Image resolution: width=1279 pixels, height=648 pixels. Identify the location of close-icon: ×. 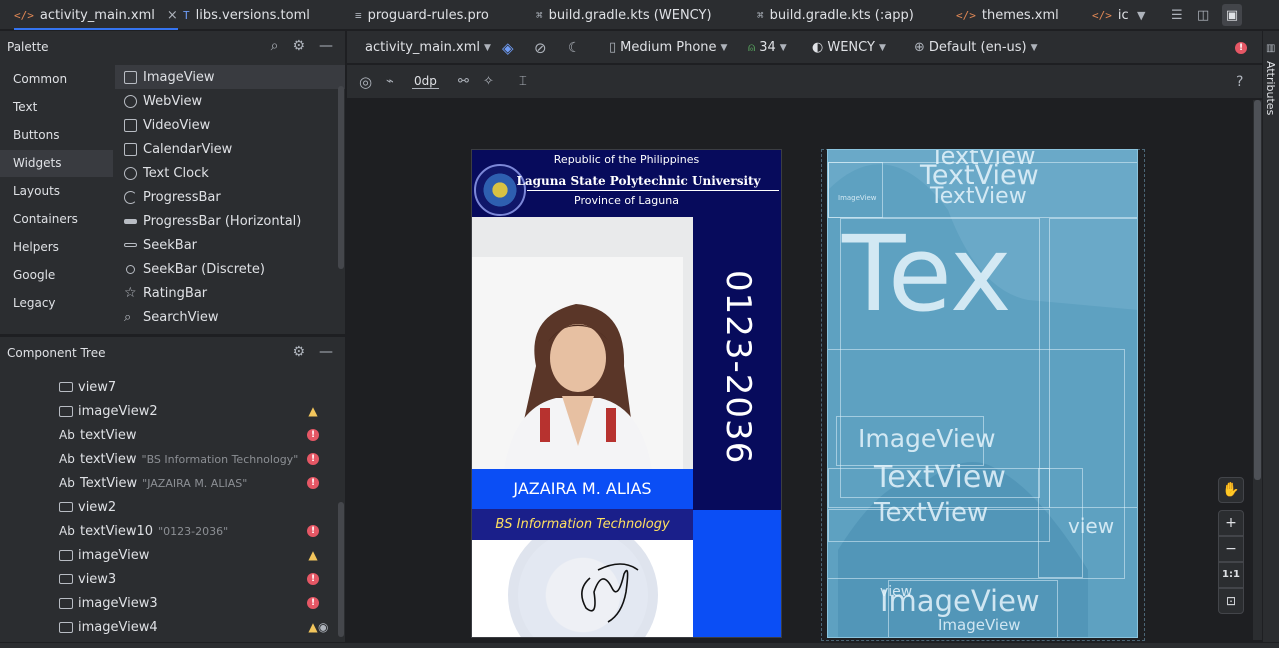
(172, 15).